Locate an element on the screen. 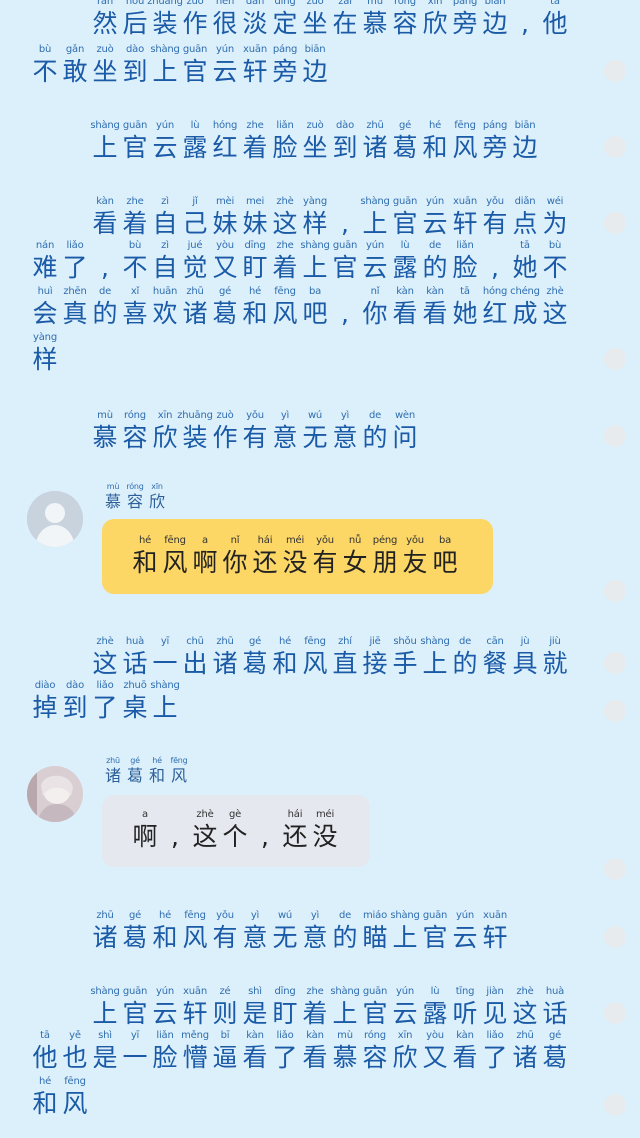 This screenshot has width=640, height=1138. hanzi: 着 is located at coordinates (135, 223).